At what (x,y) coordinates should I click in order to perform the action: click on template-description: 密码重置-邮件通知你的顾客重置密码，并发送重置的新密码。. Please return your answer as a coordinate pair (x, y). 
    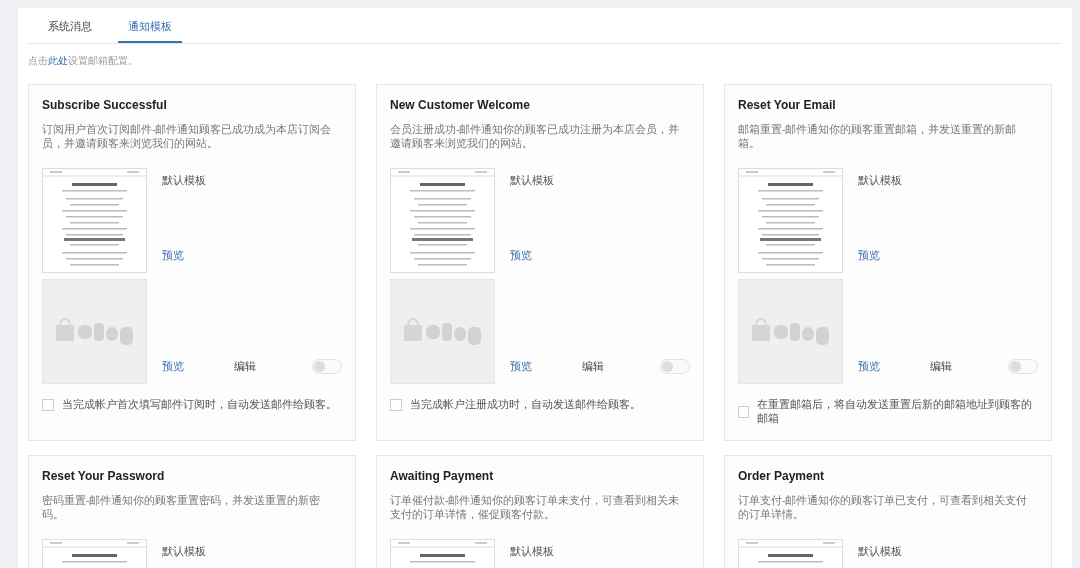
    Looking at the image, I should click on (182, 507).